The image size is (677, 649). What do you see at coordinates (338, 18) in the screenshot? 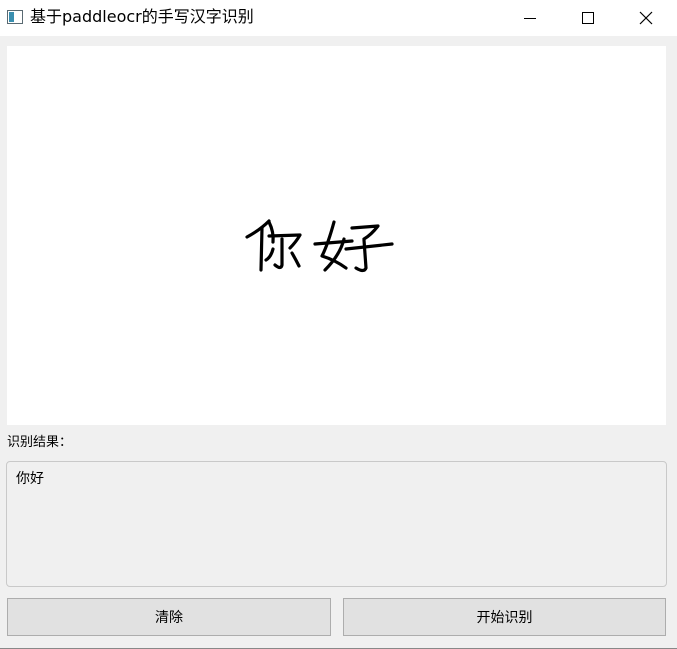
I see `title-bar: 基于paddleocr的手写汉字识别` at bounding box center [338, 18].